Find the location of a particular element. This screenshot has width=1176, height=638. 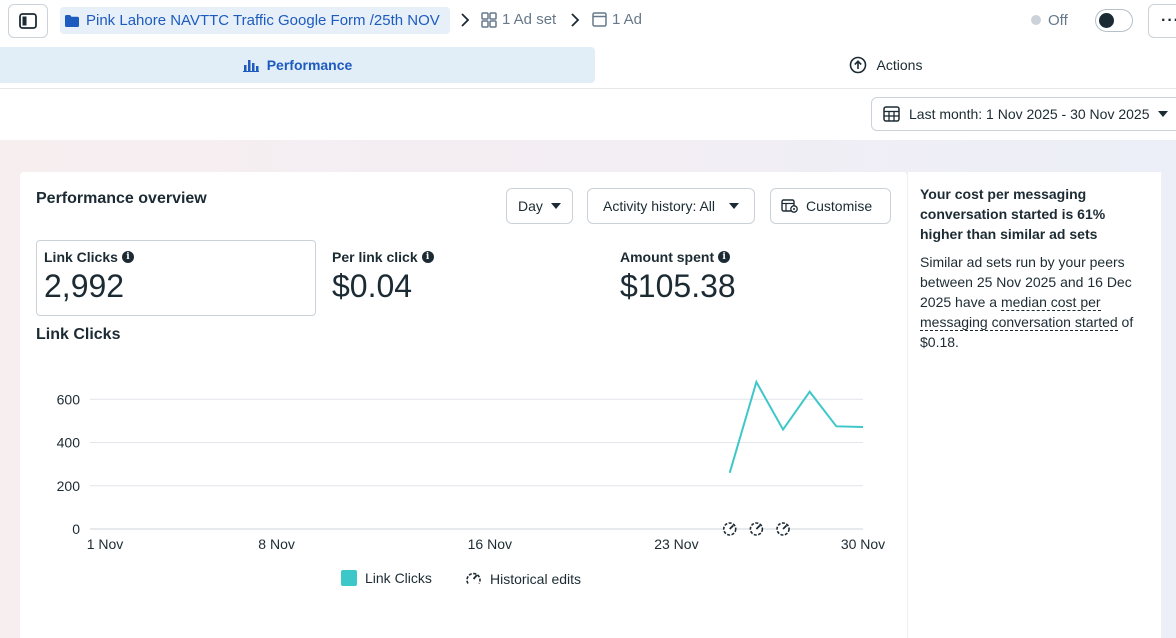

calendar-table-icon is located at coordinates (891, 114).